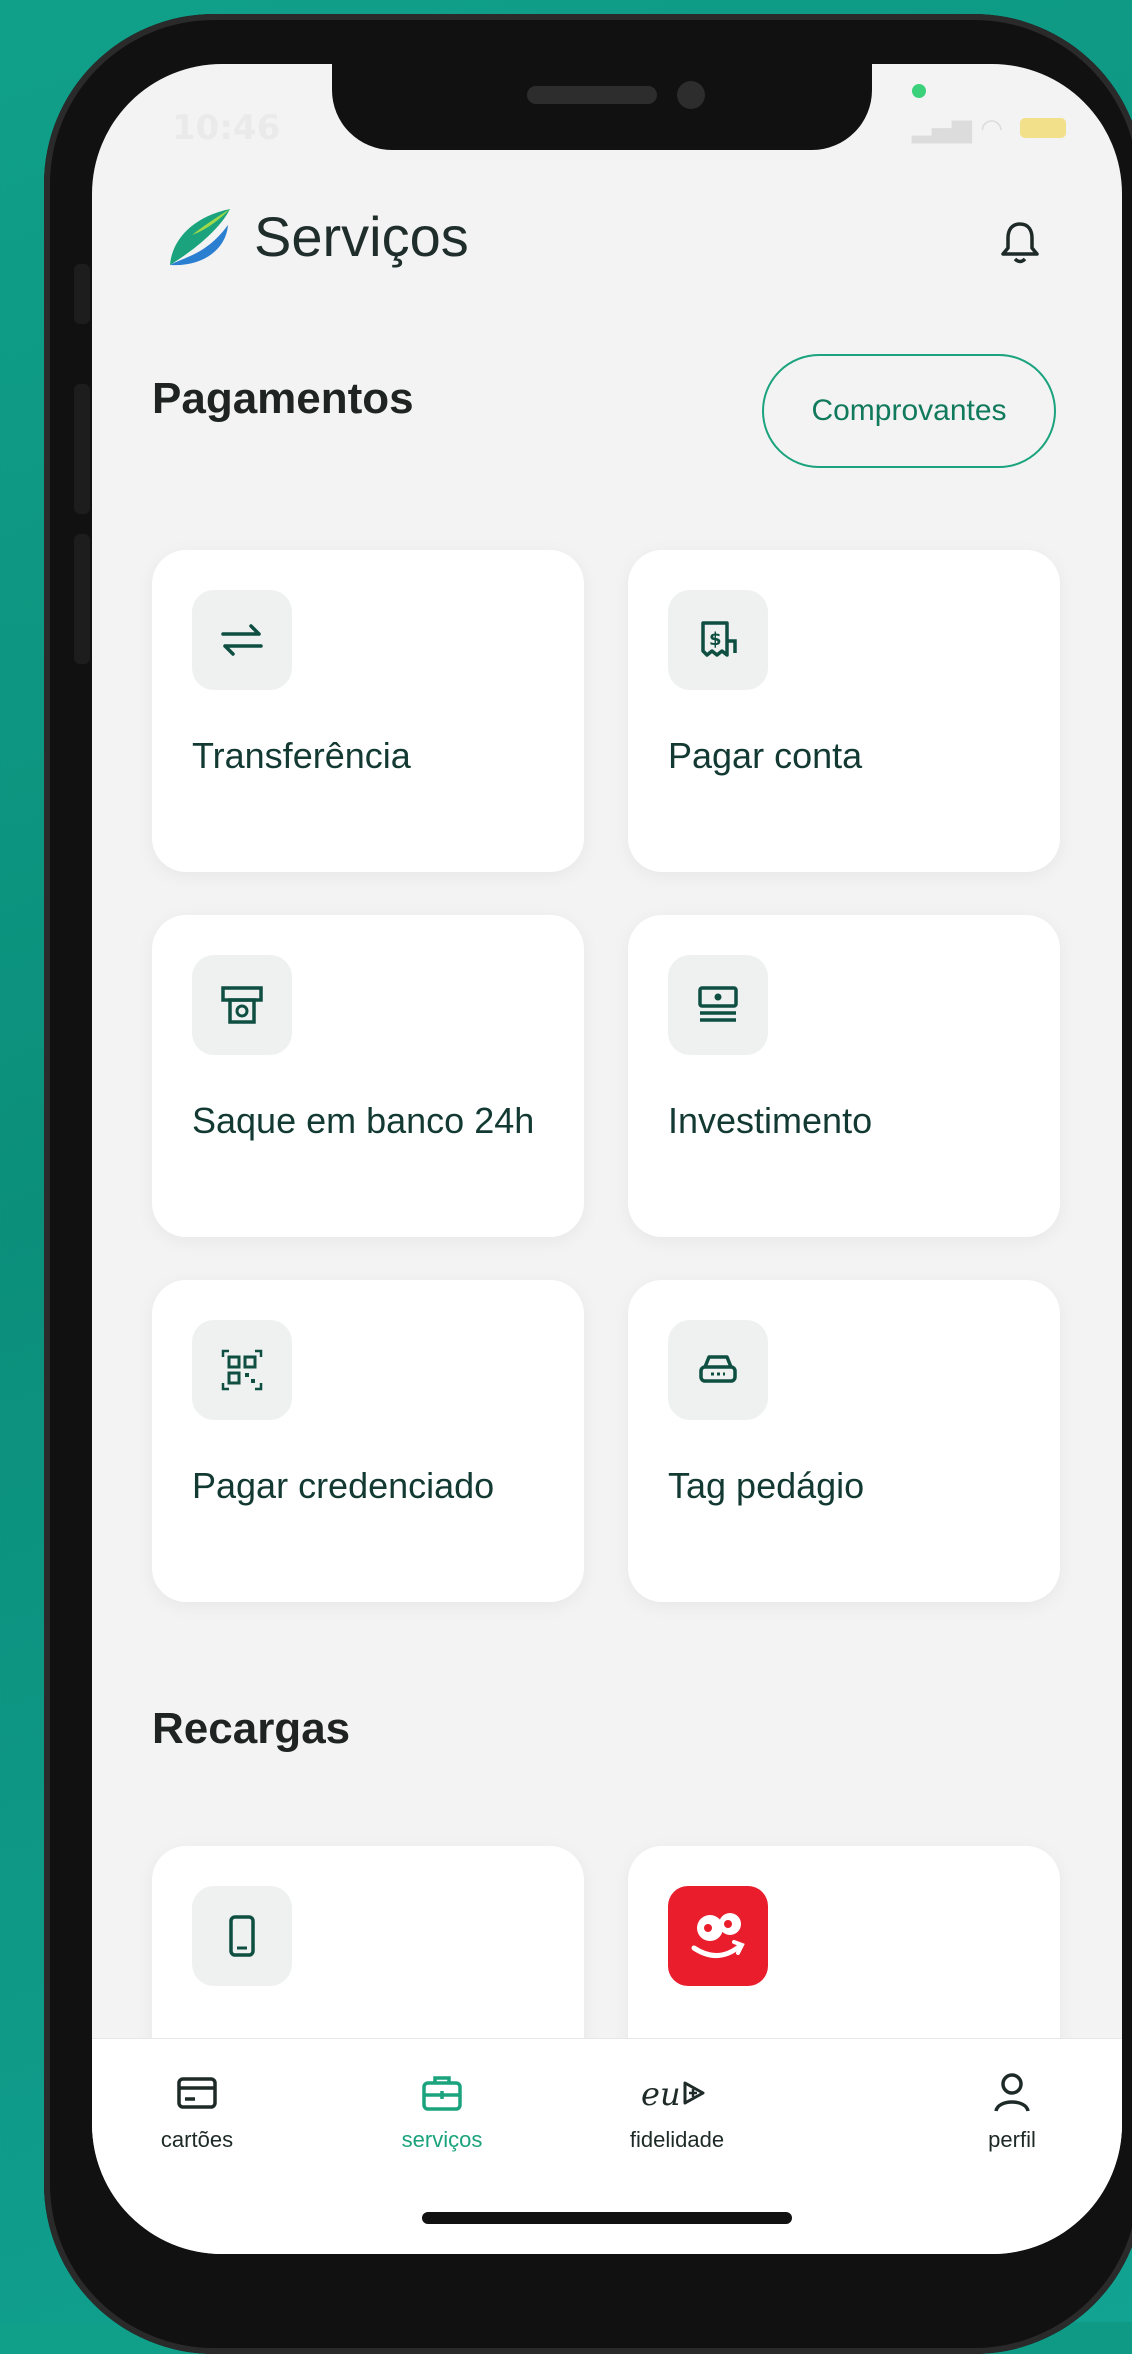  I want to click on car-icon, so click(718, 1369).